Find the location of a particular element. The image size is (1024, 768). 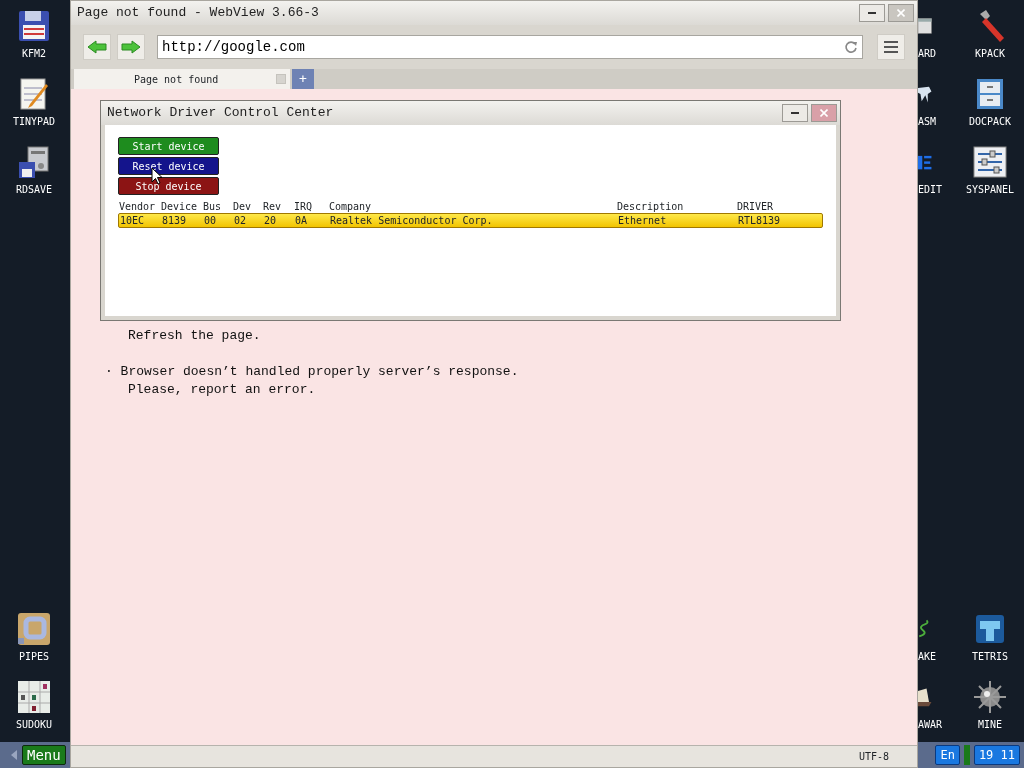

icon-label: SUDOKU is located at coordinates (34, 725).